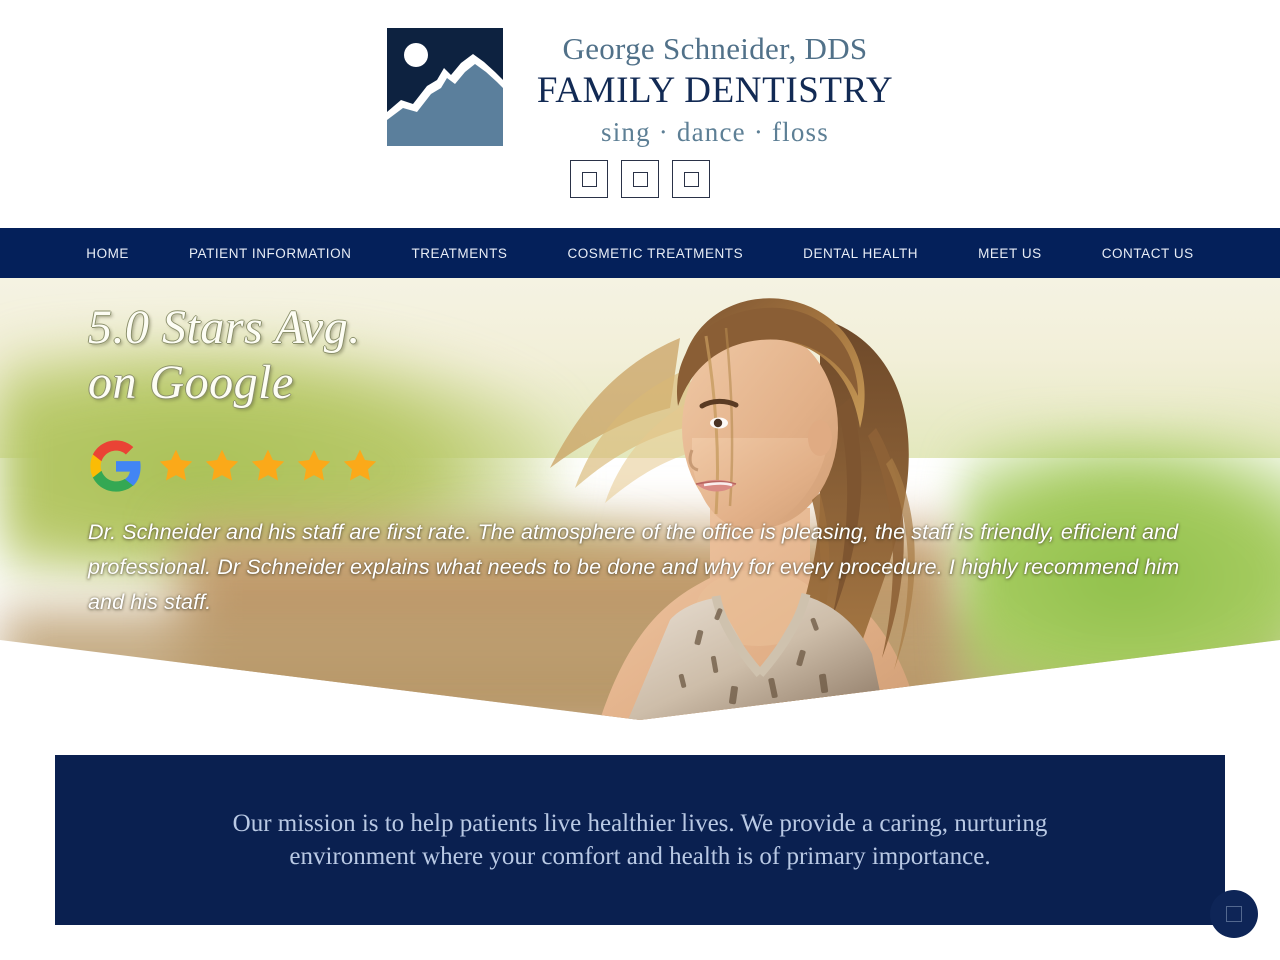 The image size is (1280, 960). Describe the element at coordinates (1148, 253) in the screenshot. I see `nav-item-contact-us: CONTACT US` at that location.